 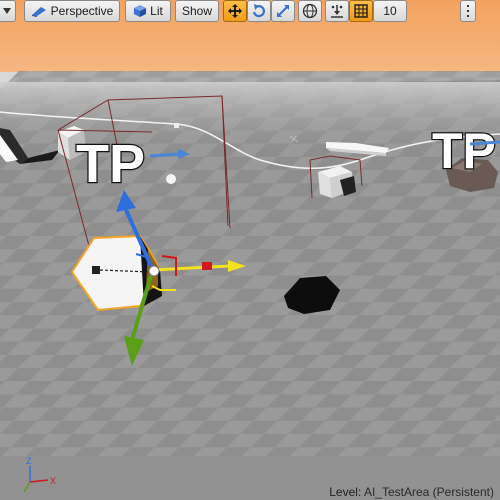 I want to click on rotate-mode-button, so click(x=259, y=11).